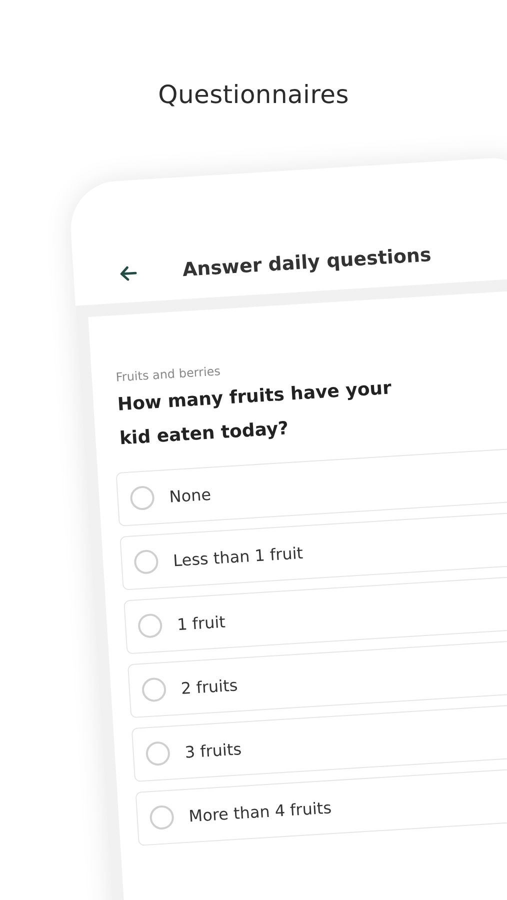 The width and height of the screenshot is (507, 900). I want to click on option-label: 3 fruits, so click(213, 750).